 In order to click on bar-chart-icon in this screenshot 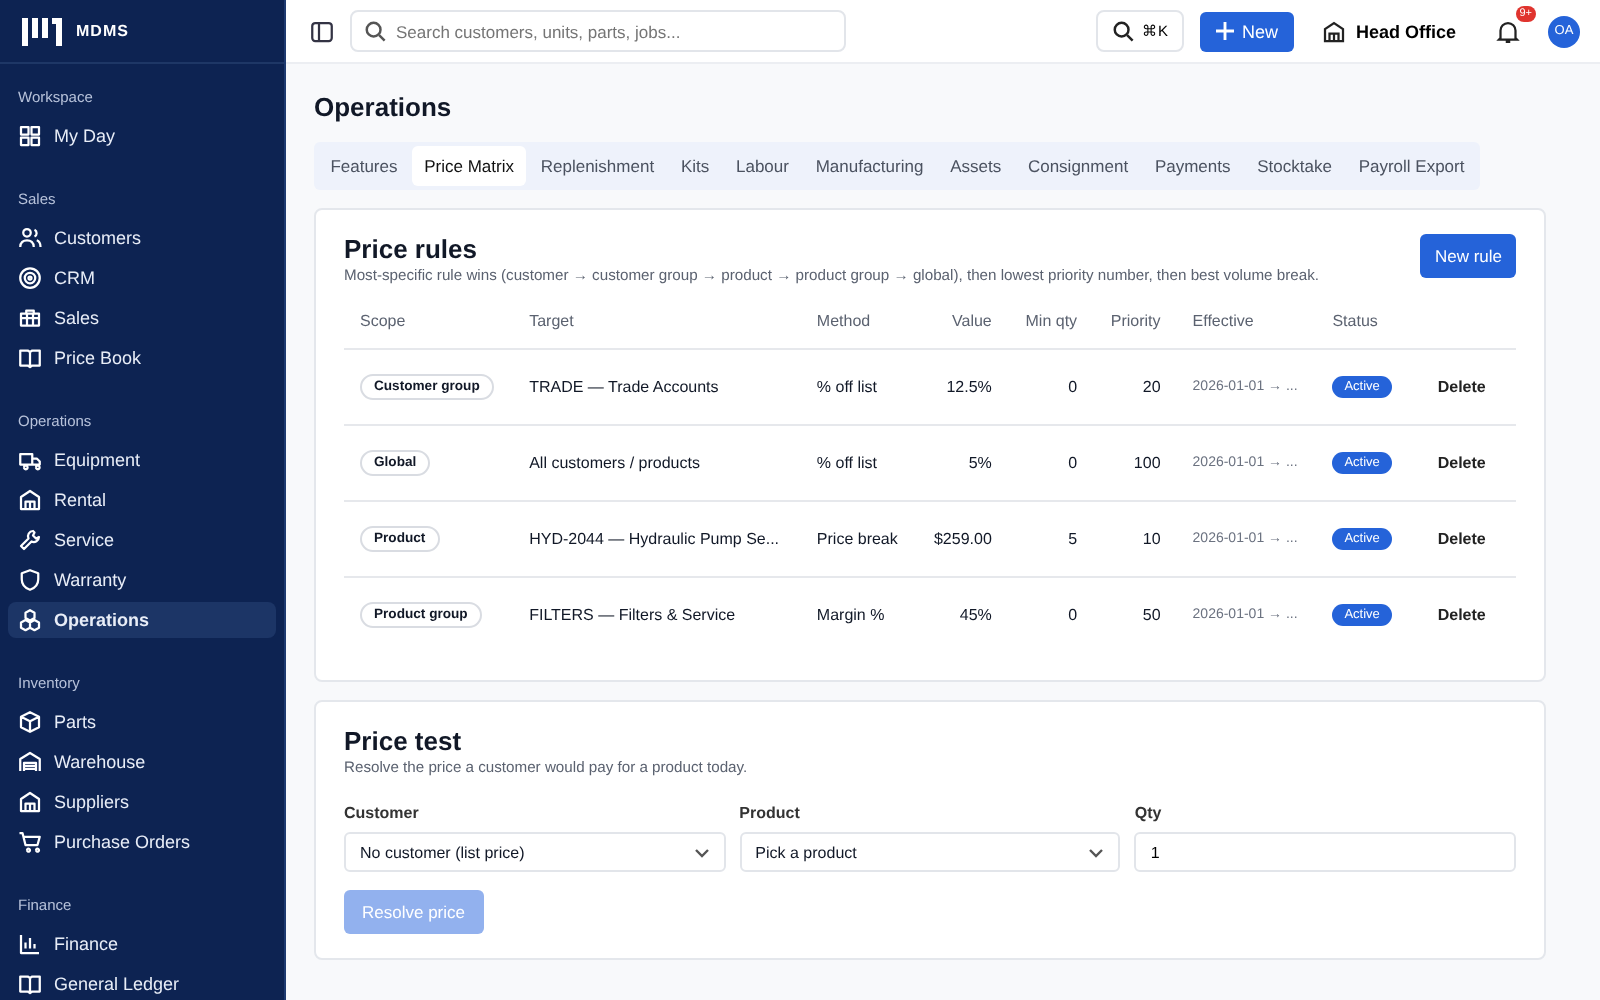, I will do `click(30, 944)`.